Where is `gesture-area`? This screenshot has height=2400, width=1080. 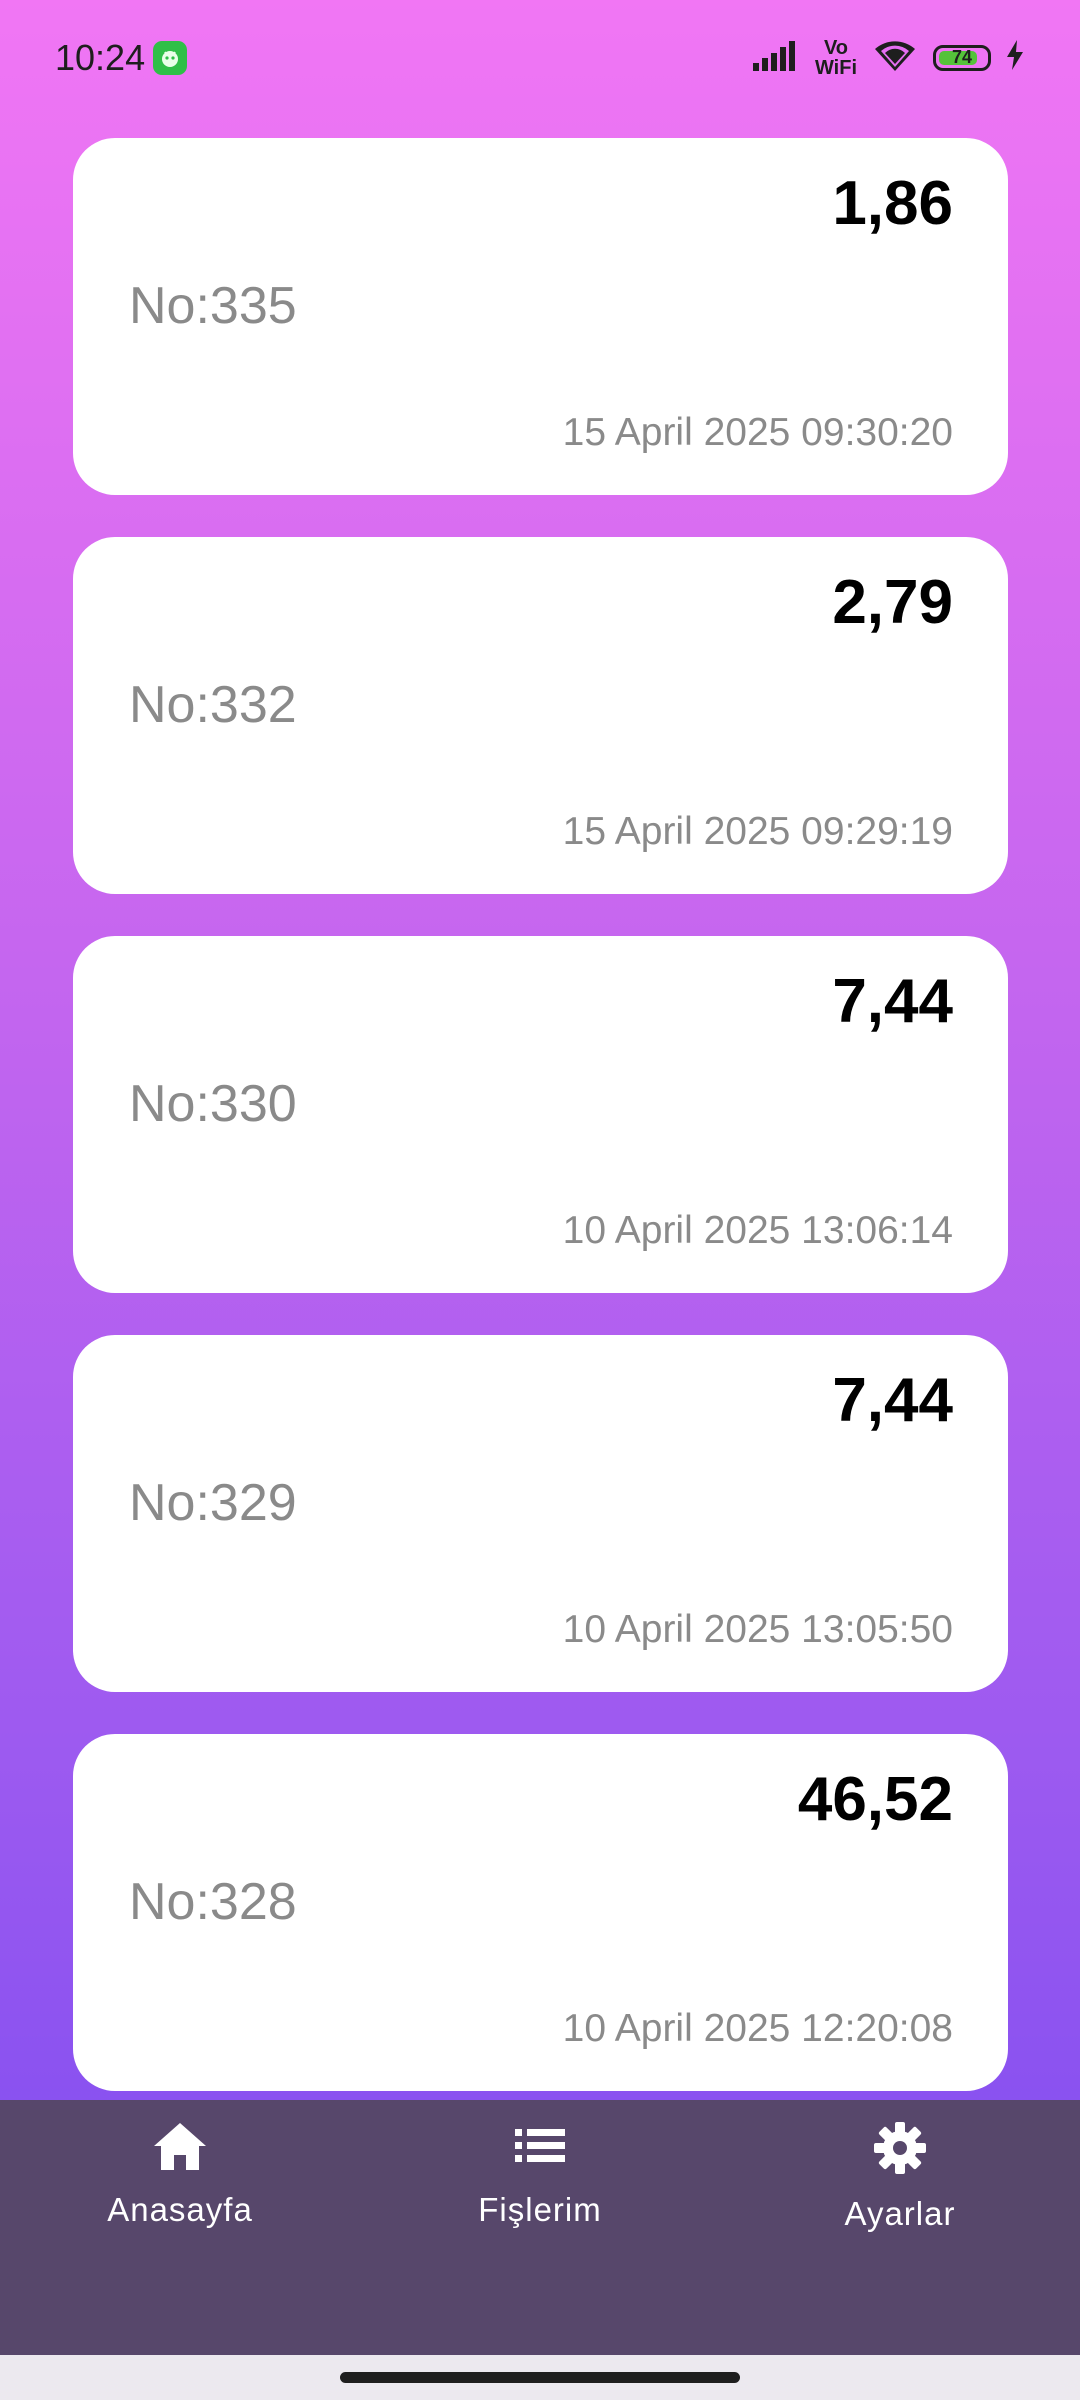
gesture-area is located at coordinates (540, 2377).